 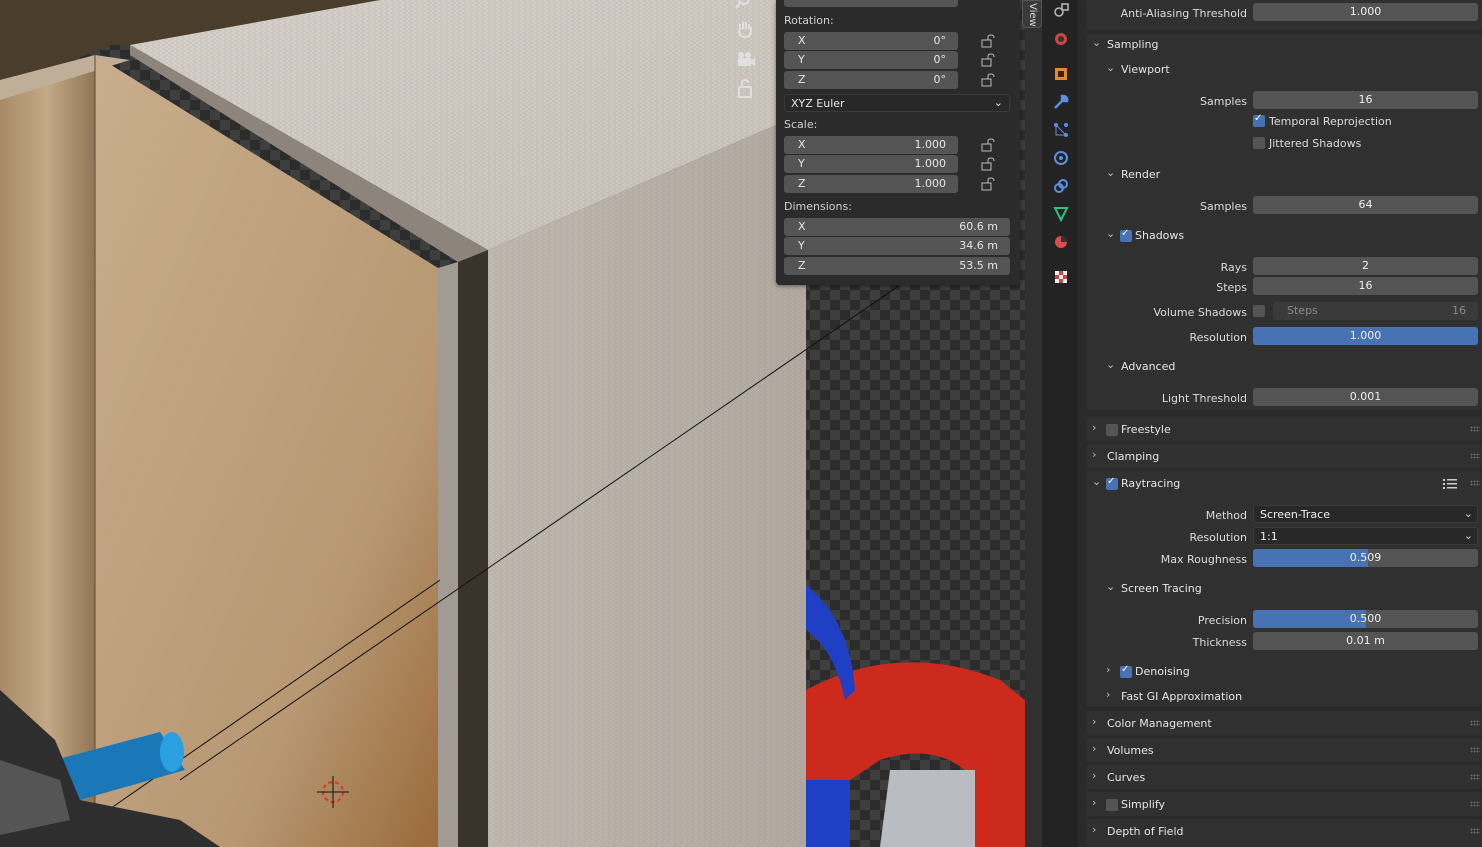 I want to click on freestyle-checkbox, so click(x=1112, y=430).